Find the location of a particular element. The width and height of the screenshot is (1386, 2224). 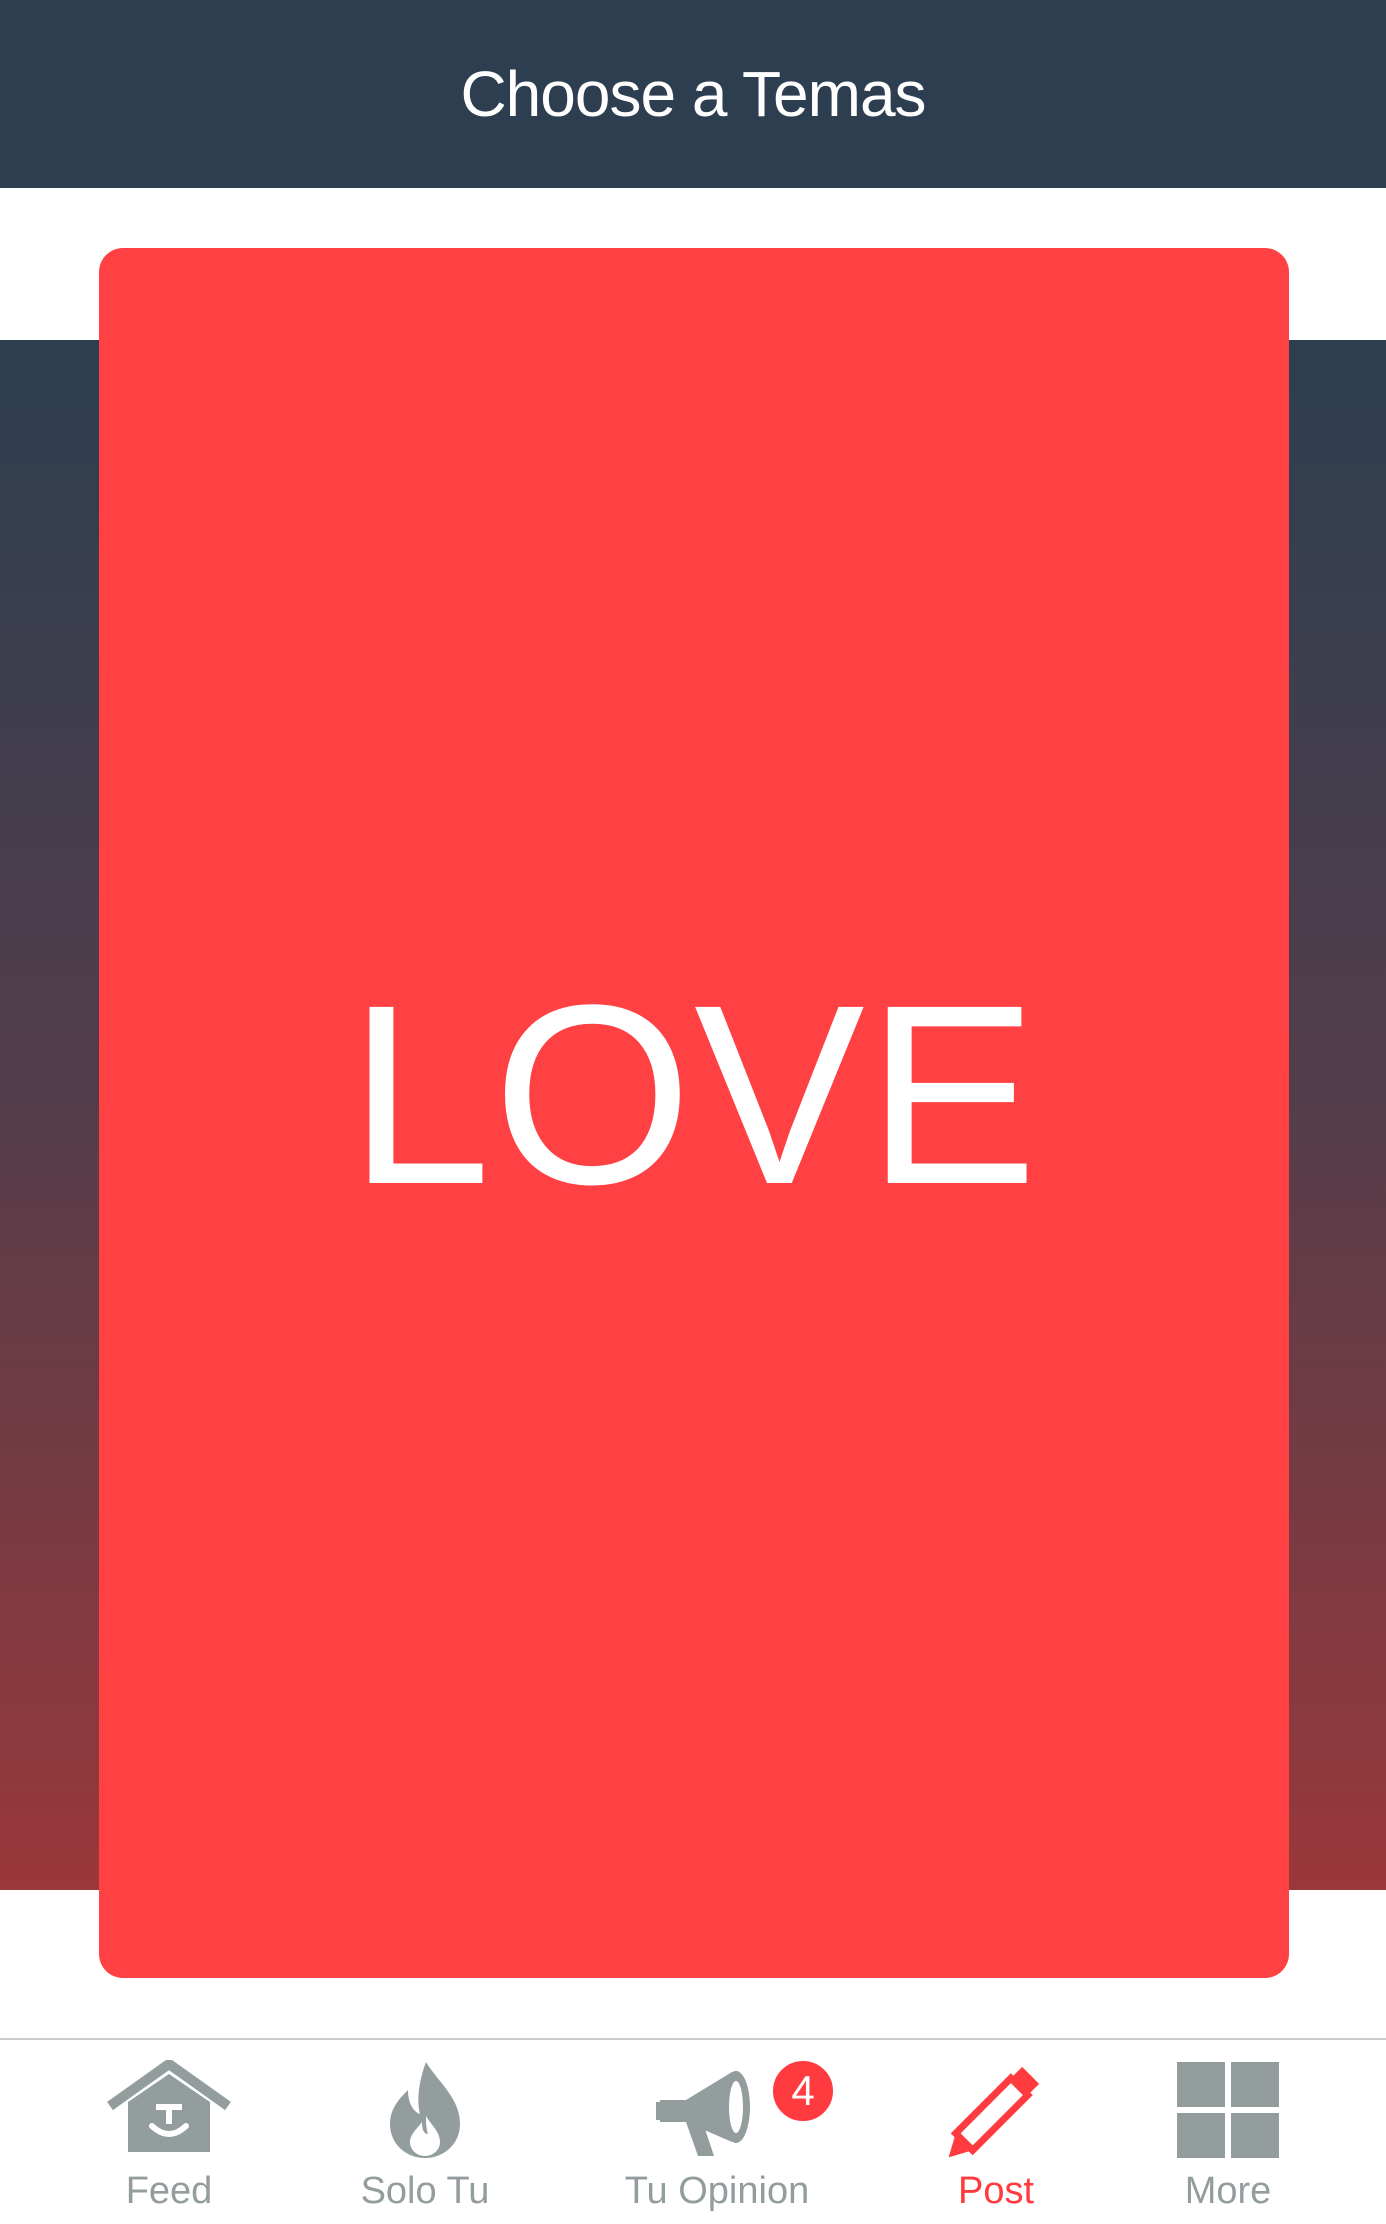

header-bar: Choose a Temas is located at coordinates (693, 94).